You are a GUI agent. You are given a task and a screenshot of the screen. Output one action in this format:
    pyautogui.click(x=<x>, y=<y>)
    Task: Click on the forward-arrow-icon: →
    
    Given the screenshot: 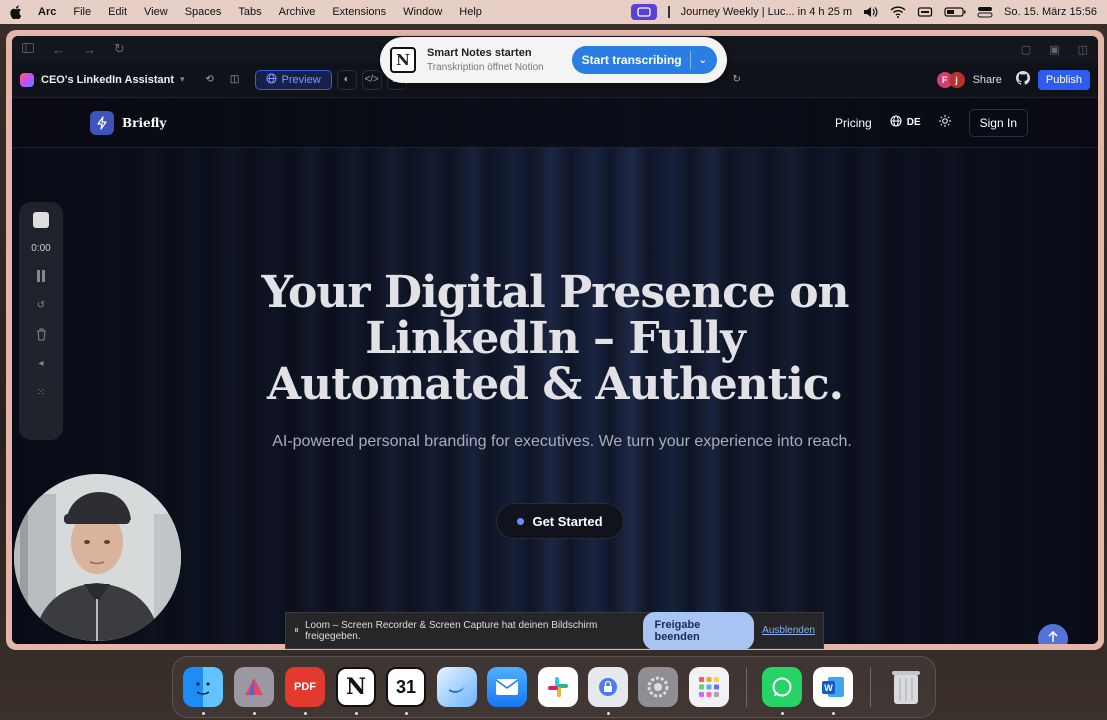 What is the action you would take?
    pyautogui.click(x=89, y=49)
    